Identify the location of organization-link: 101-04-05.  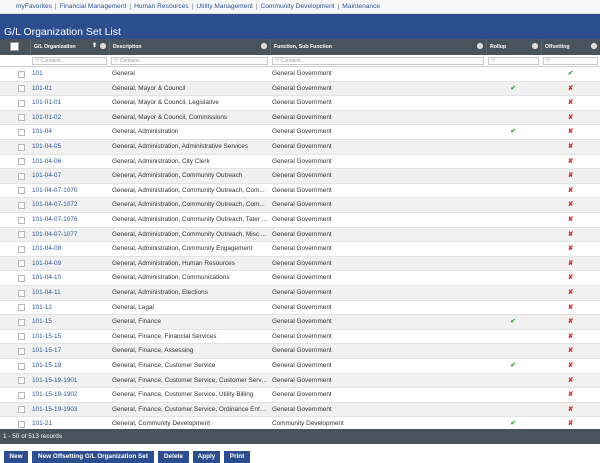
(70, 147).